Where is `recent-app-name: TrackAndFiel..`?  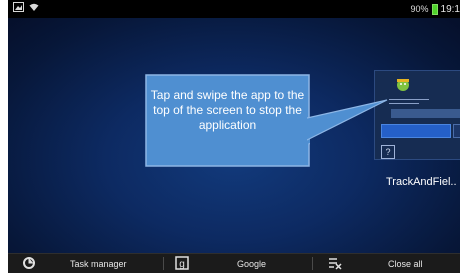 recent-app-name: TrackAndFiel.. is located at coordinates (421, 182).